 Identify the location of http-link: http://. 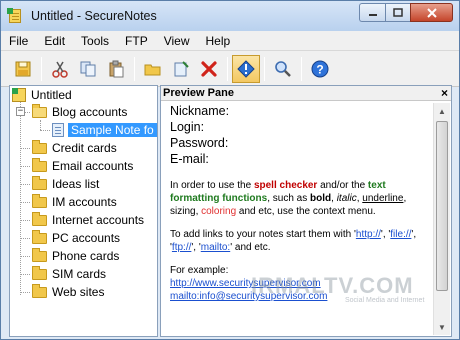
(368, 234).